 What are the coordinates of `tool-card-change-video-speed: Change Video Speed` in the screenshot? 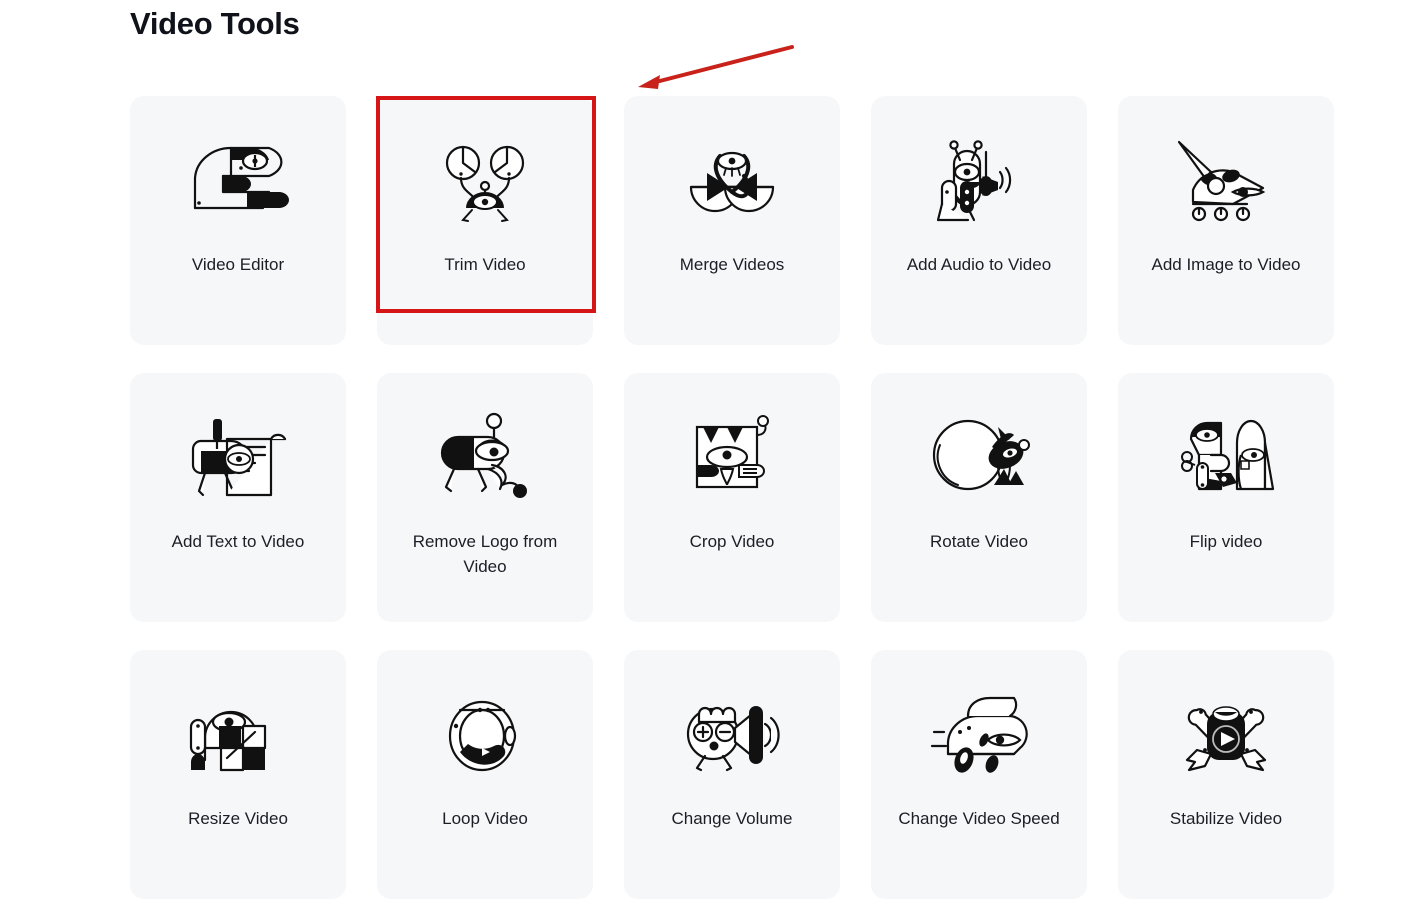 It's located at (979, 774).